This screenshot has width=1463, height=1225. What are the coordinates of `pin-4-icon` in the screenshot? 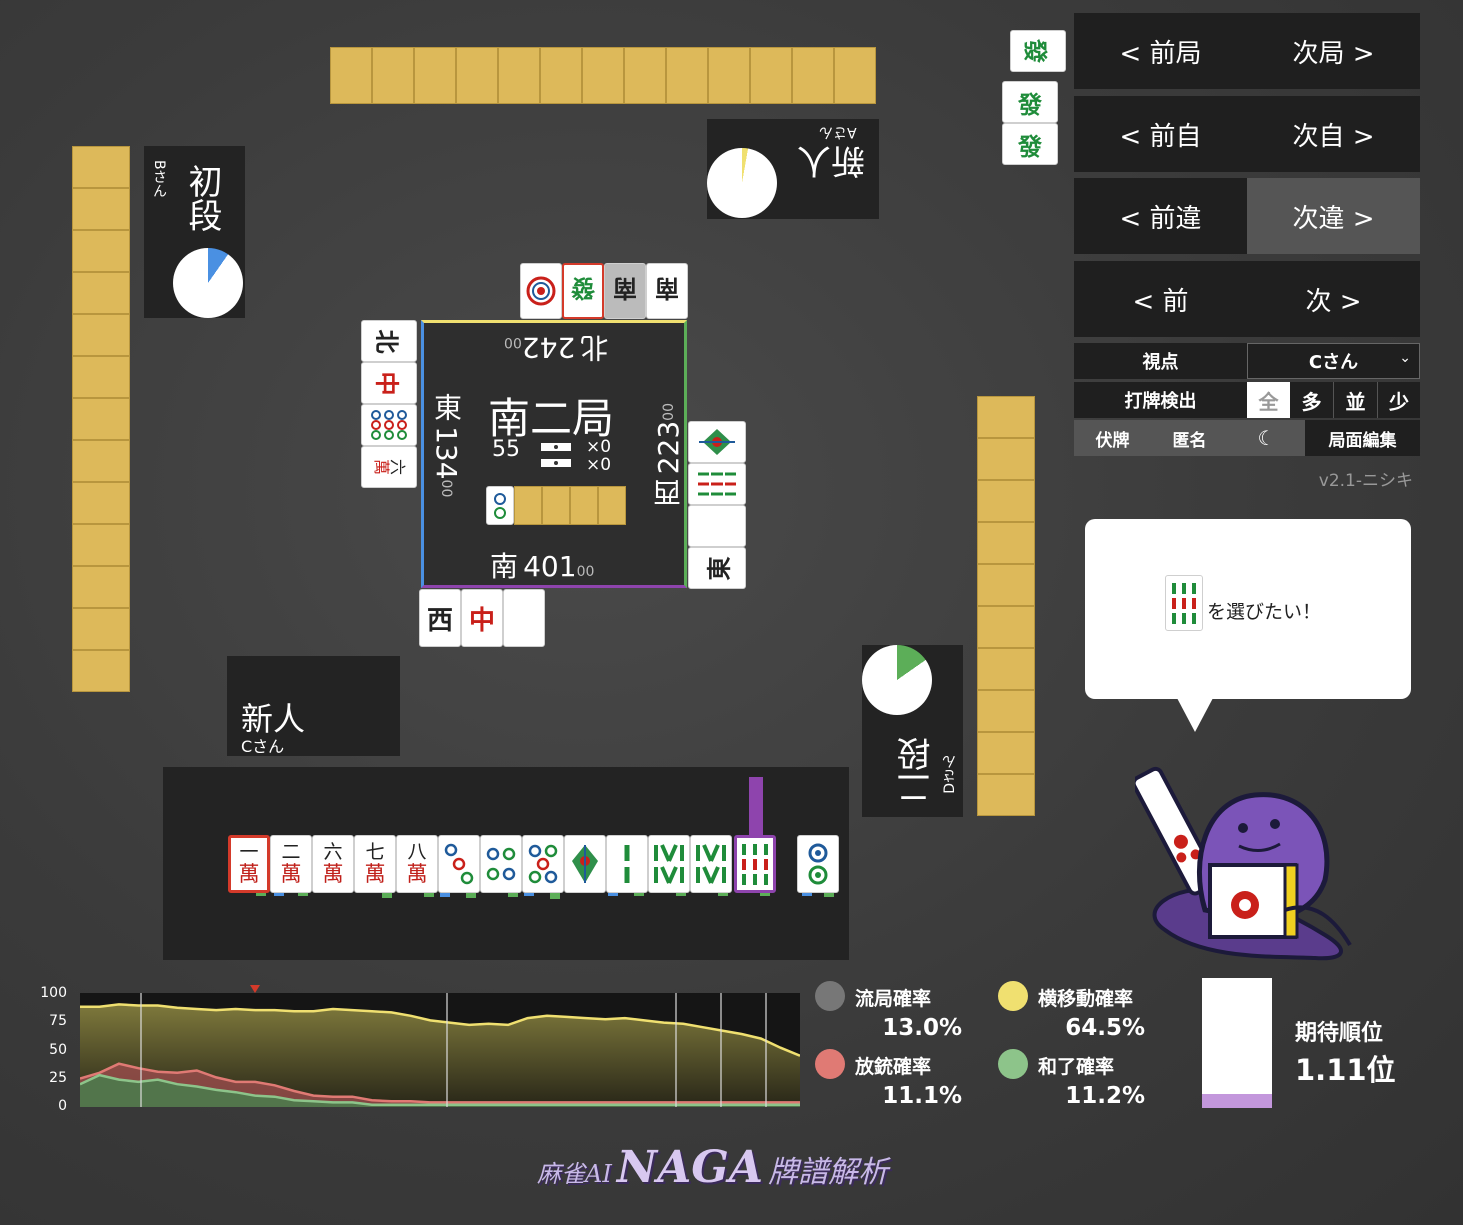 It's located at (501, 864).